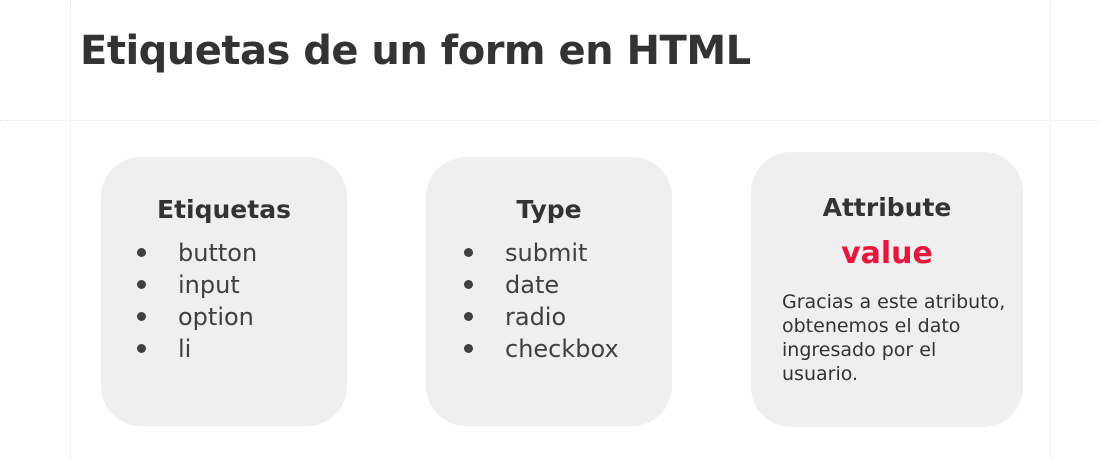  I want to click on bullet-list: submit date radio checkbox, so click(541, 301).